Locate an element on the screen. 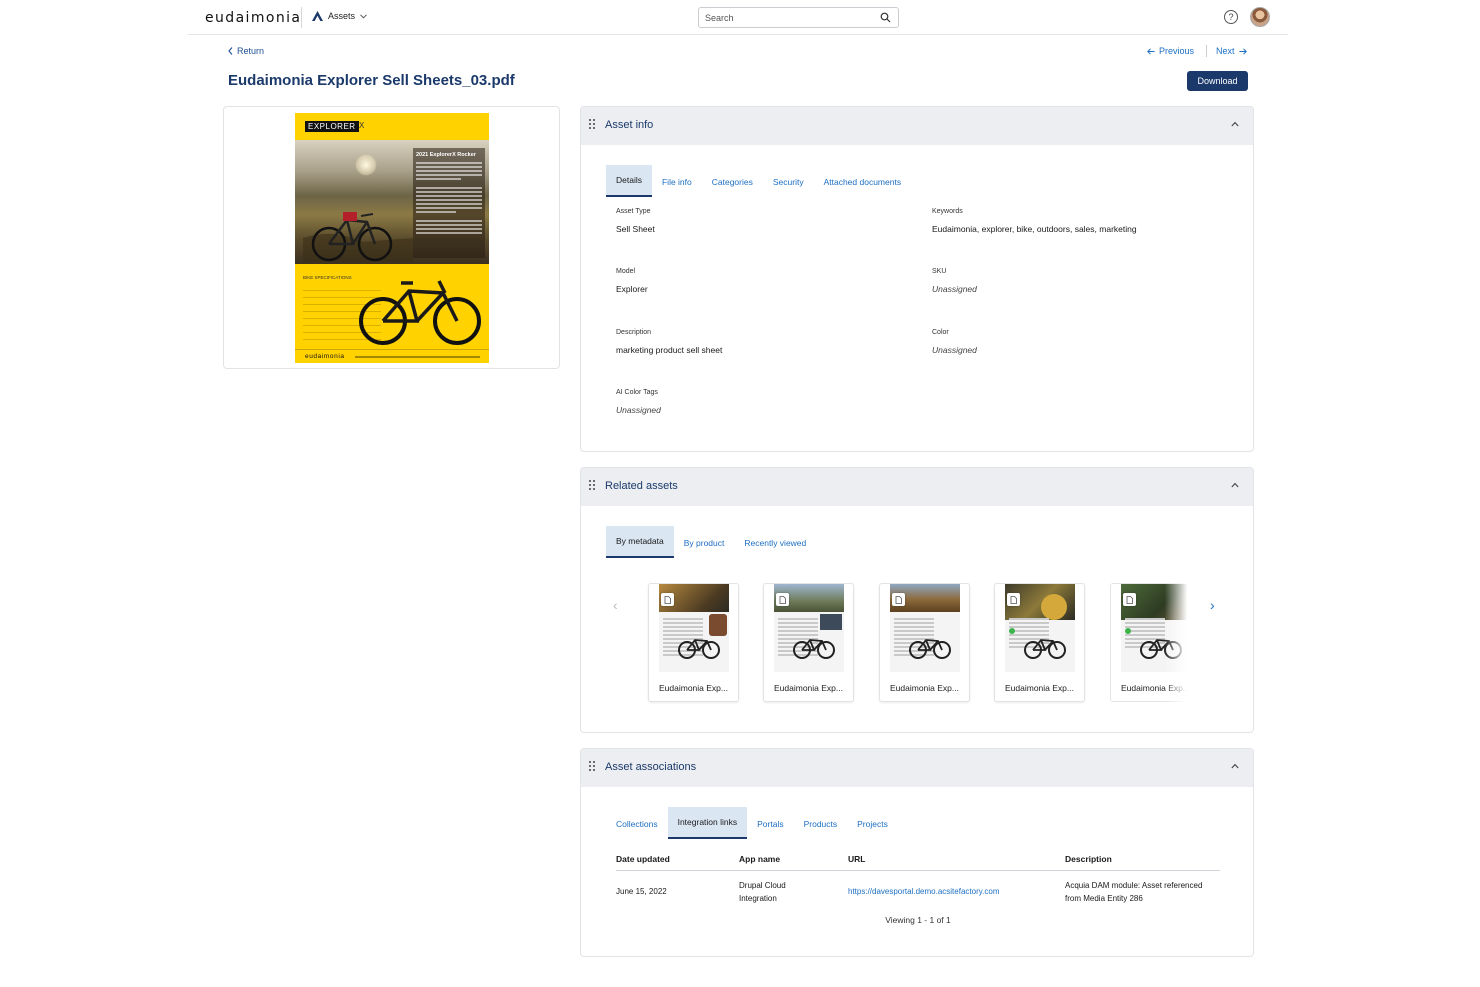  next-link: Next is located at coordinates (1231, 51).